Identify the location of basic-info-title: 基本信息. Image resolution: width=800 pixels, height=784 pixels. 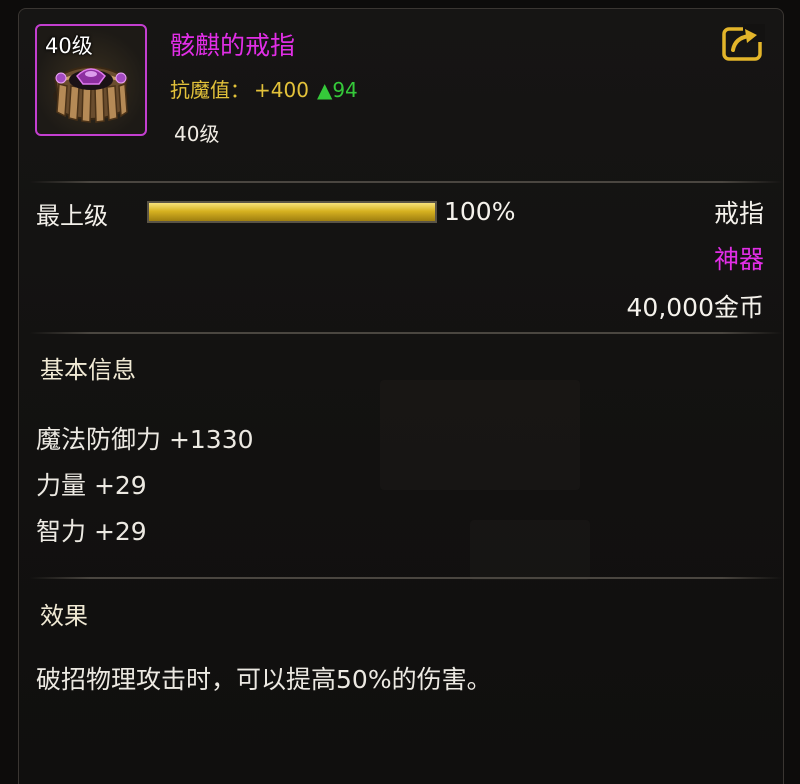
(88, 370).